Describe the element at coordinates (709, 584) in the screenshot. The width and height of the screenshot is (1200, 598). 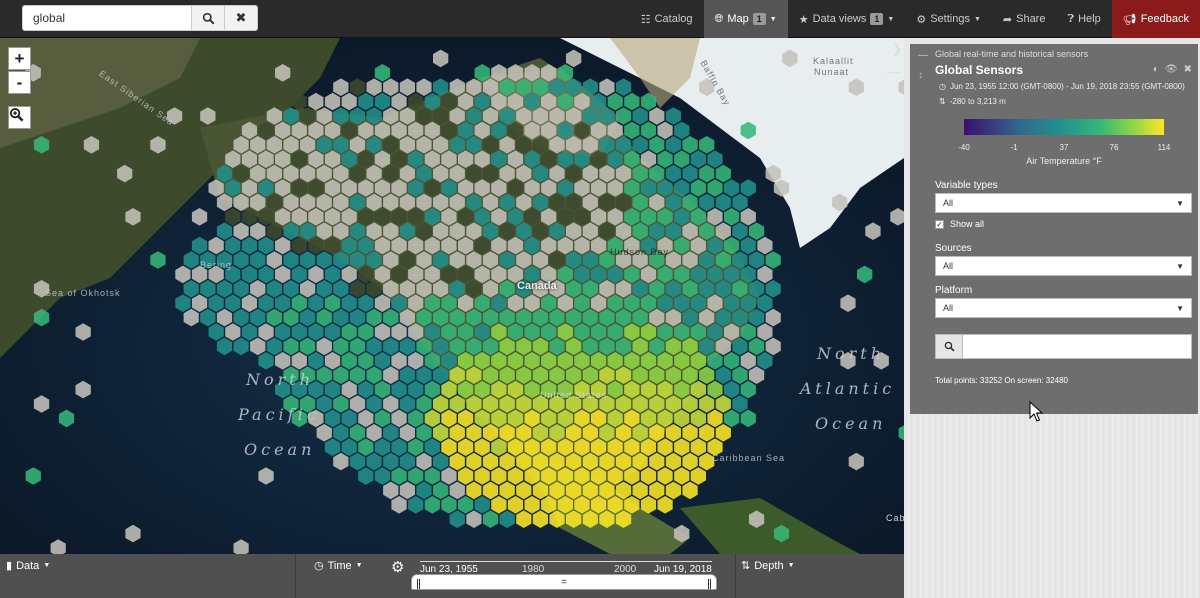
I see `range-end-grip` at that location.